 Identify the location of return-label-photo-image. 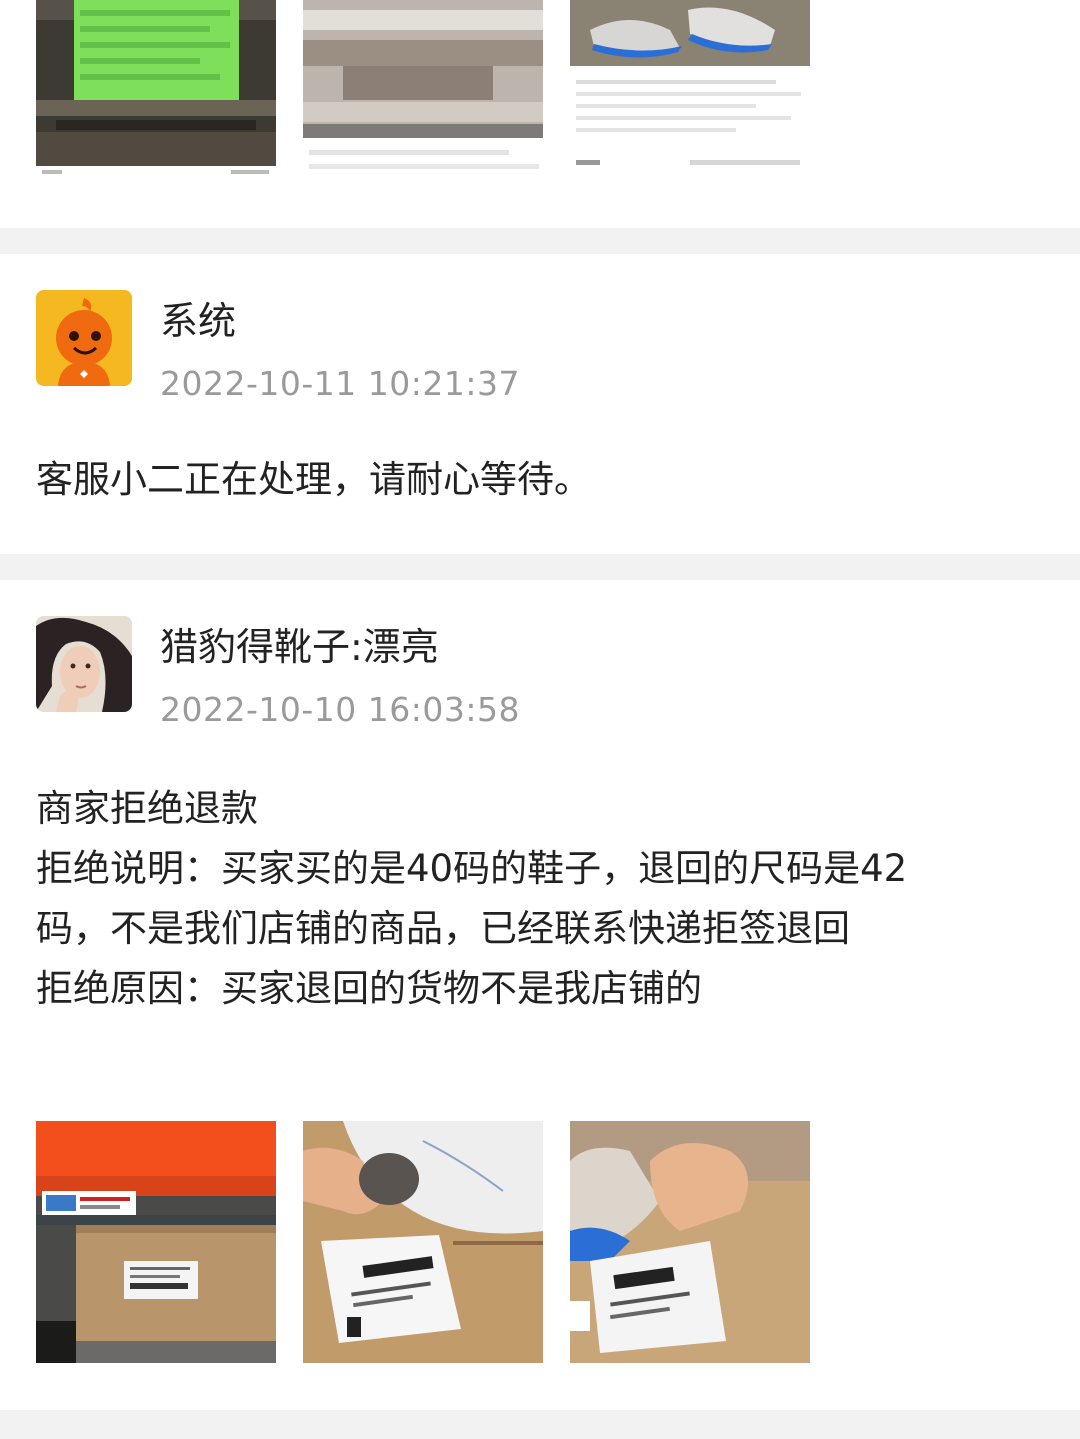
(423, 1242).